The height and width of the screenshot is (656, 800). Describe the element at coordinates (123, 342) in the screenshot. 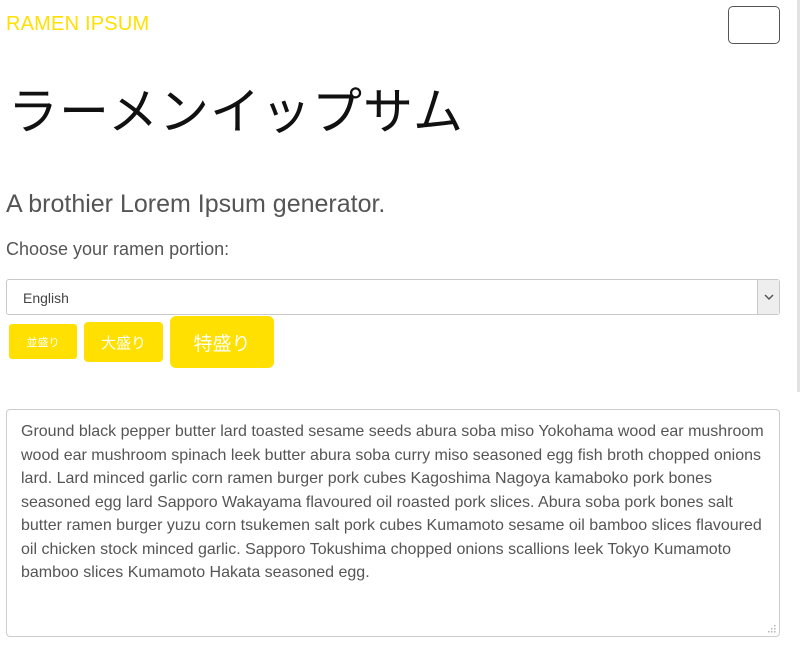

I see `portion-large-button: 大盛り` at that location.